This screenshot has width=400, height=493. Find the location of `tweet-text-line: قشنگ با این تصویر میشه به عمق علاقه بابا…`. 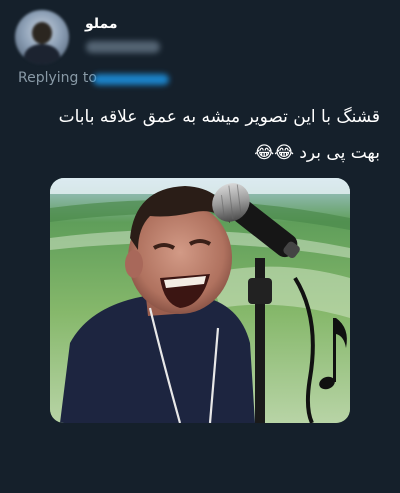

tweet-text-line: قشنگ با این تصویر میشه به عمق علاقه بابا… is located at coordinates (219, 117).